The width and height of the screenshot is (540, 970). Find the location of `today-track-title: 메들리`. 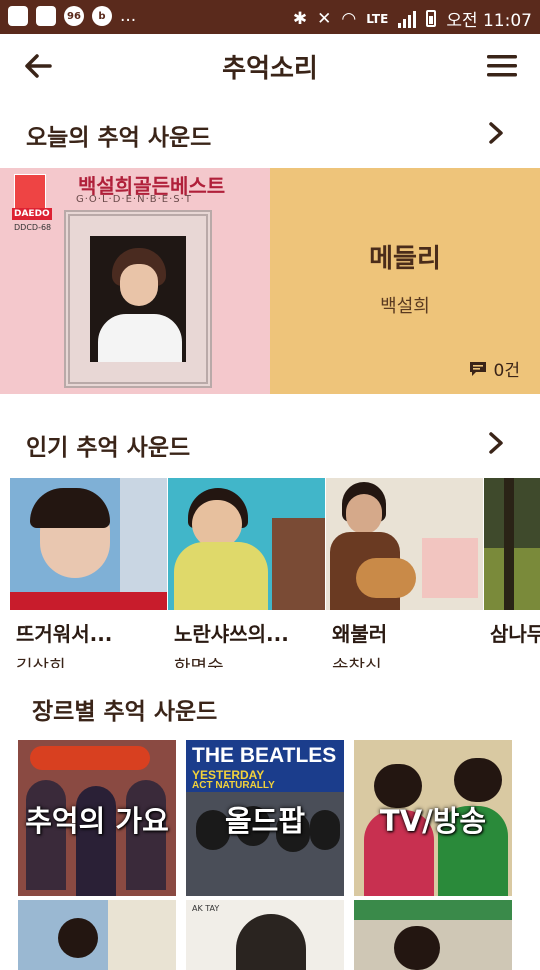

today-track-title: 메들리 is located at coordinates (405, 259).